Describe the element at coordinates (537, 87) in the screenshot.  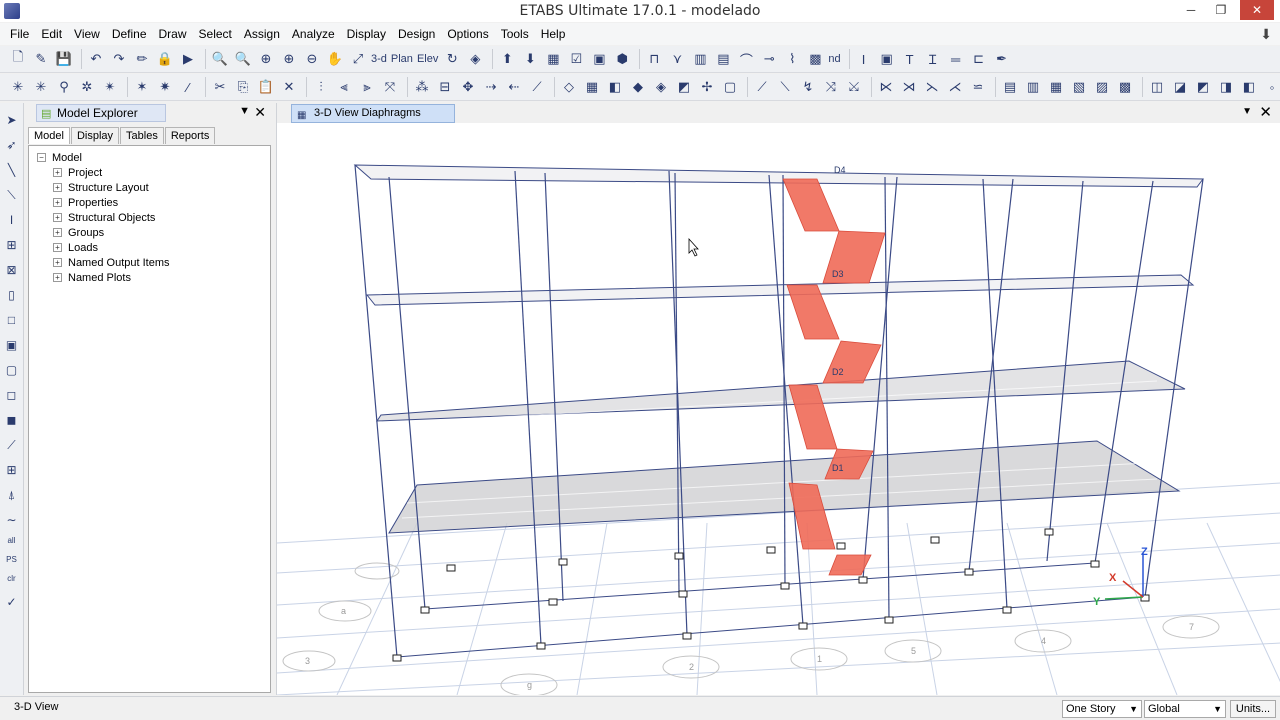
I see `offset-icon: ⟋` at that location.